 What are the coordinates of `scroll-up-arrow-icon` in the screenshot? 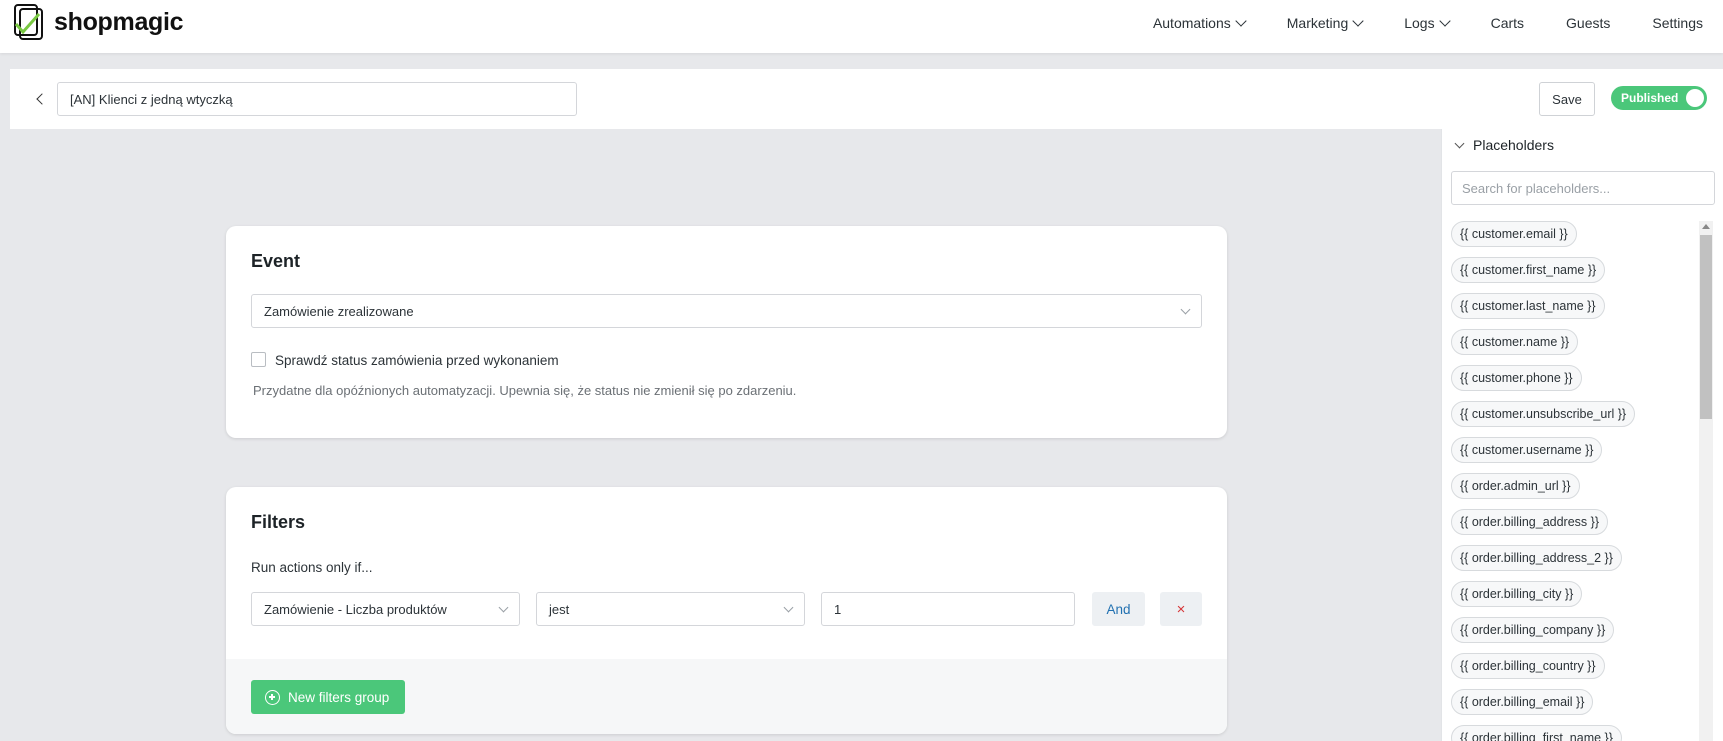 It's located at (1706, 226).